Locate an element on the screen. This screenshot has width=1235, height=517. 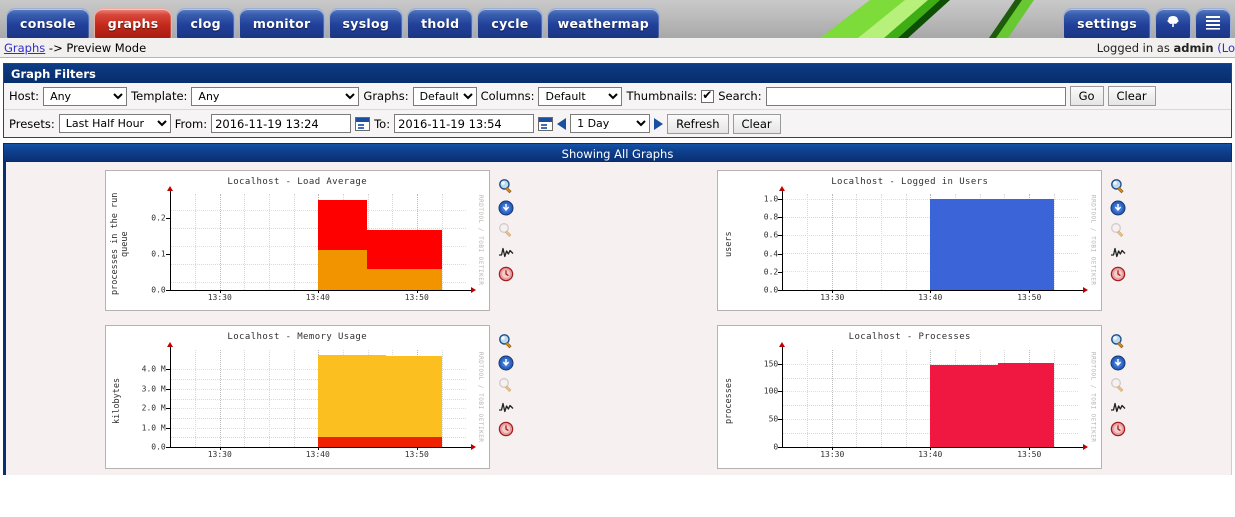
tab-thold: thold is located at coordinates (440, 23).